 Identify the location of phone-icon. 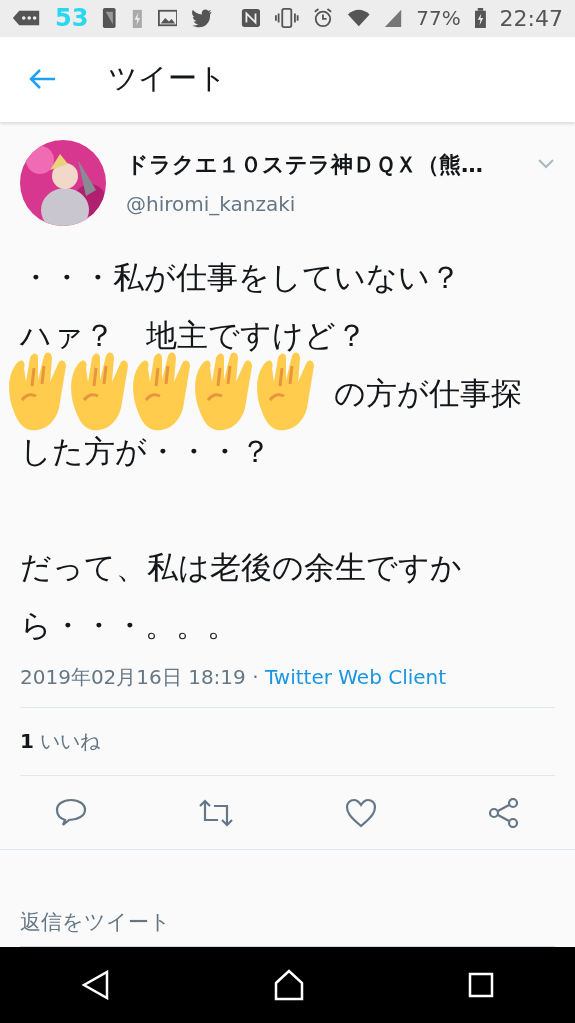
(109, 18).